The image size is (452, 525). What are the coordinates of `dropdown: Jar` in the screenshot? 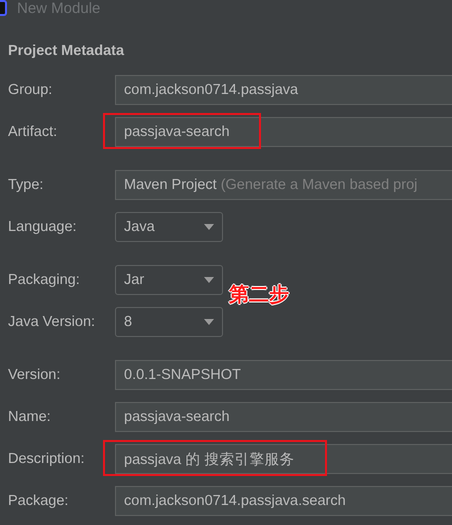 It's located at (169, 280).